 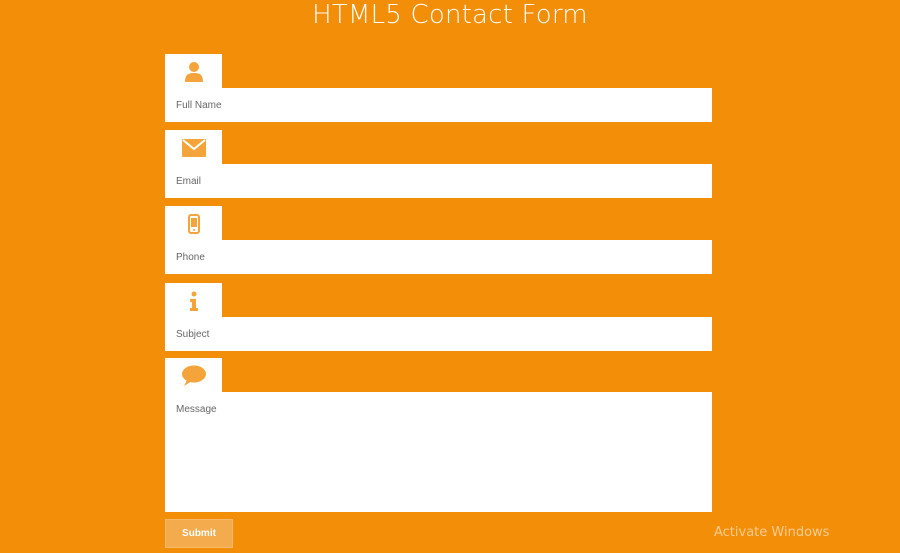 What do you see at coordinates (193, 71) in the screenshot?
I see `person-icon` at bounding box center [193, 71].